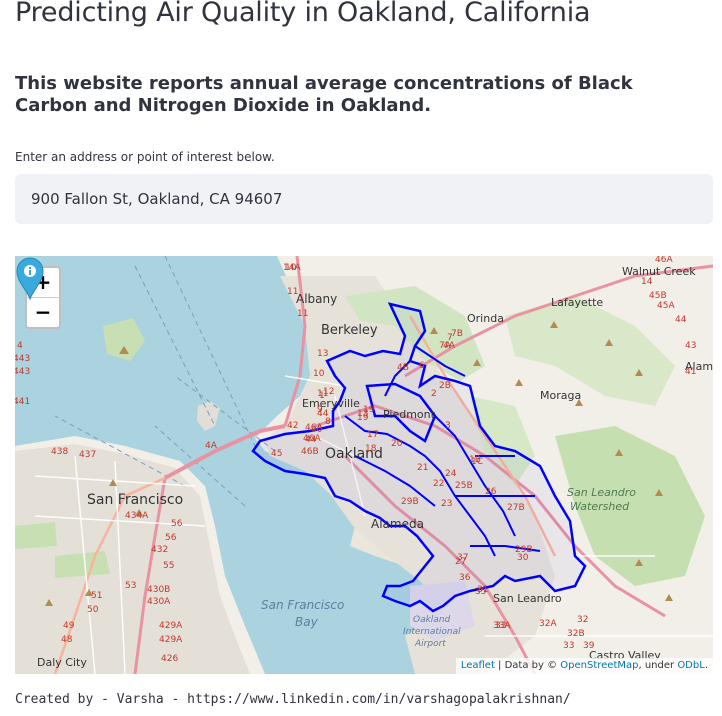  What do you see at coordinates (491, 492) in the screenshot?
I see `route-number-label: 26` at bounding box center [491, 492].